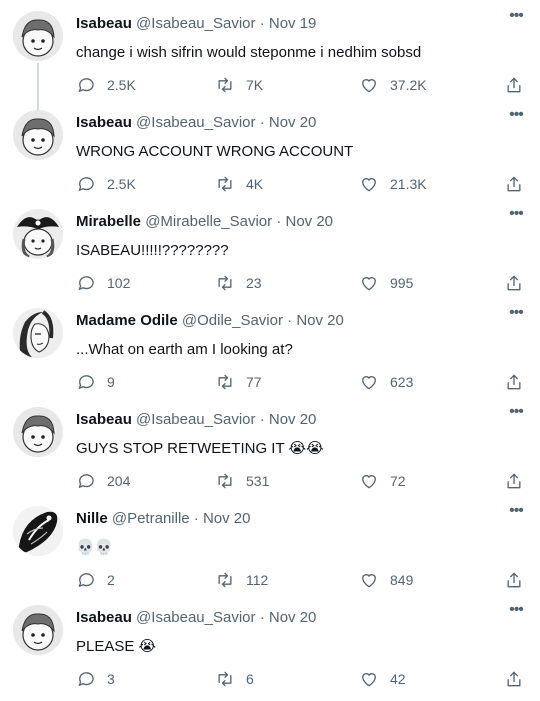 The image size is (540, 701). What do you see at coordinates (151, 518) in the screenshot?
I see `user-handle: @Petranille` at bounding box center [151, 518].